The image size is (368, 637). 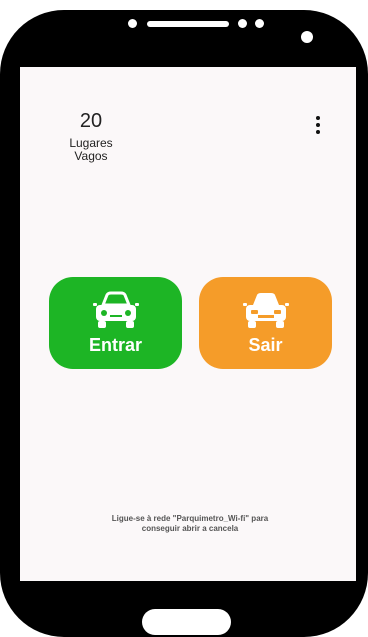 What do you see at coordinates (307, 37) in the screenshot?
I see `front-camera` at bounding box center [307, 37].